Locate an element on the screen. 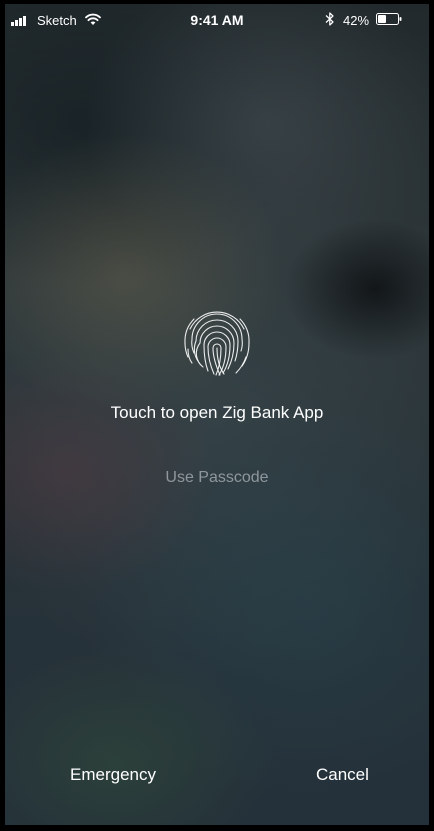 This screenshot has height=831, width=434. cancel-button: Cancel is located at coordinates (342, 775).